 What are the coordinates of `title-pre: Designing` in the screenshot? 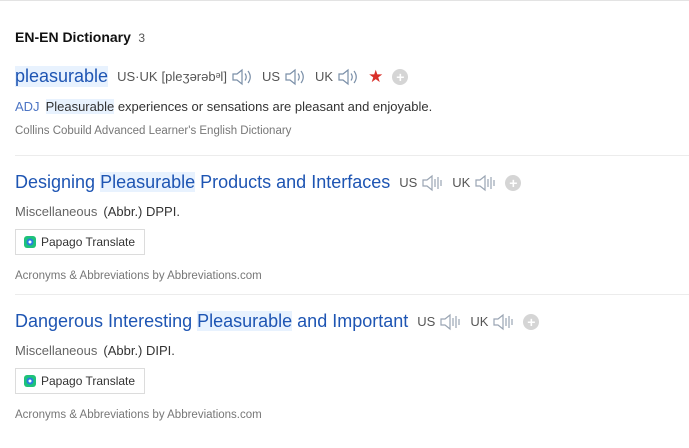 It's located at (58, 182).